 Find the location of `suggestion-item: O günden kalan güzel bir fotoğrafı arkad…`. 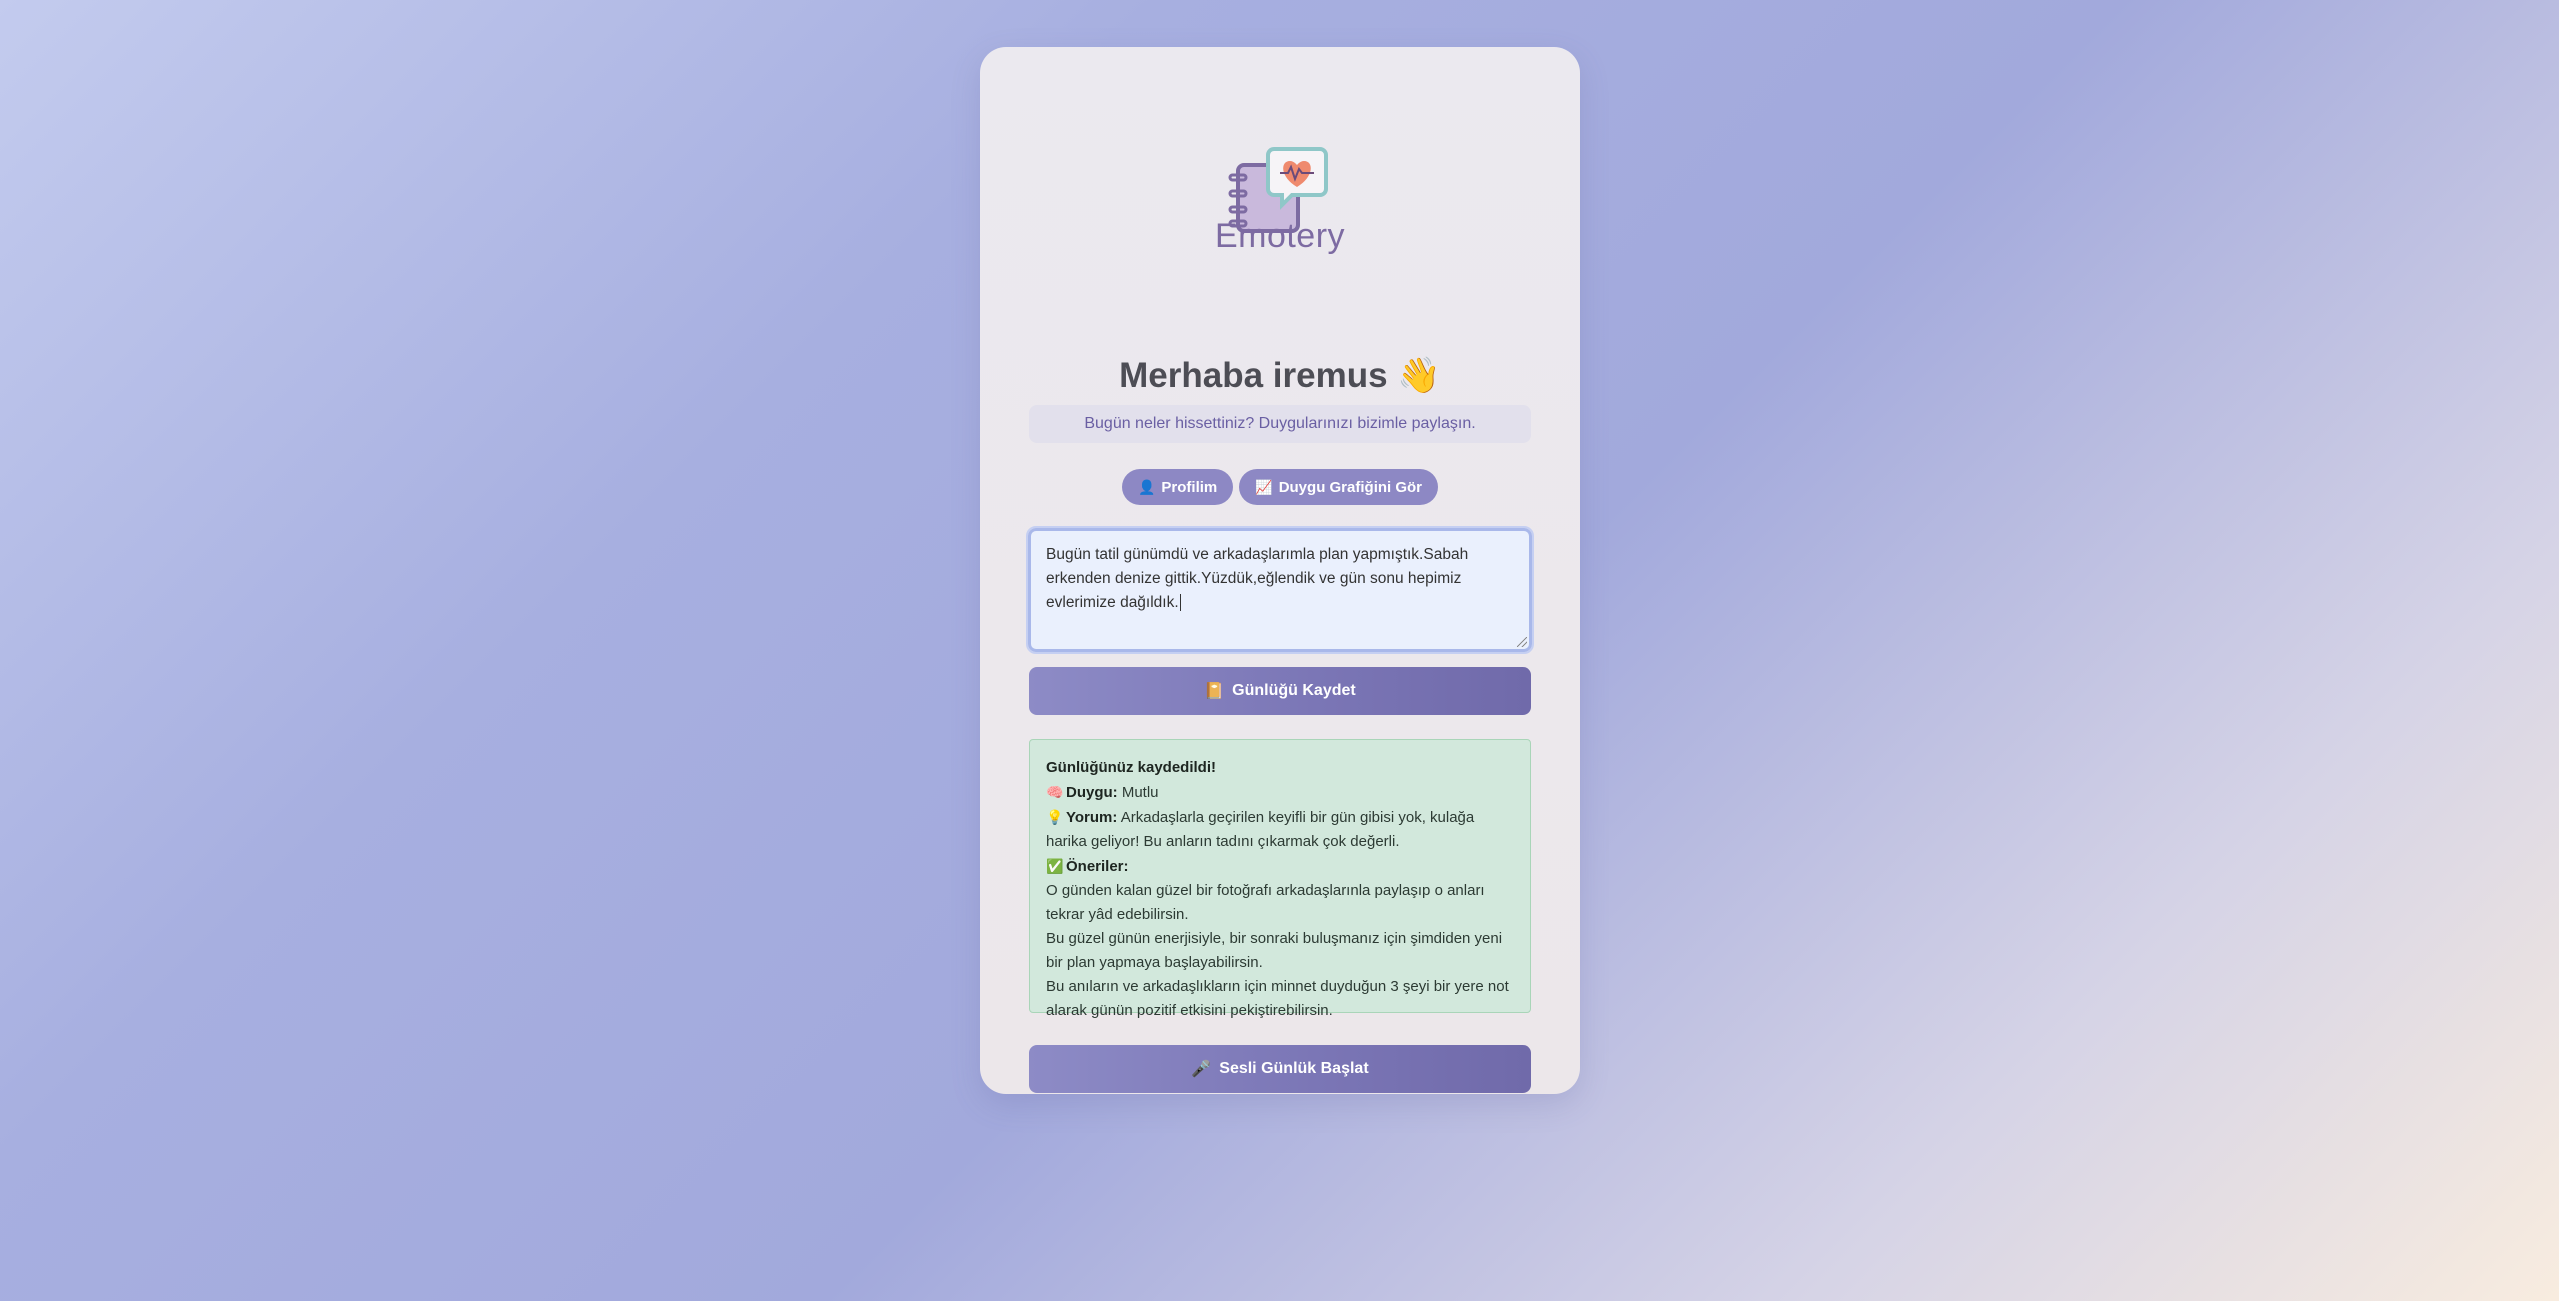

suggestion-item: O günden kalan güzel bir fotoğrafı arkad… is located at coordinates (1265, 902).